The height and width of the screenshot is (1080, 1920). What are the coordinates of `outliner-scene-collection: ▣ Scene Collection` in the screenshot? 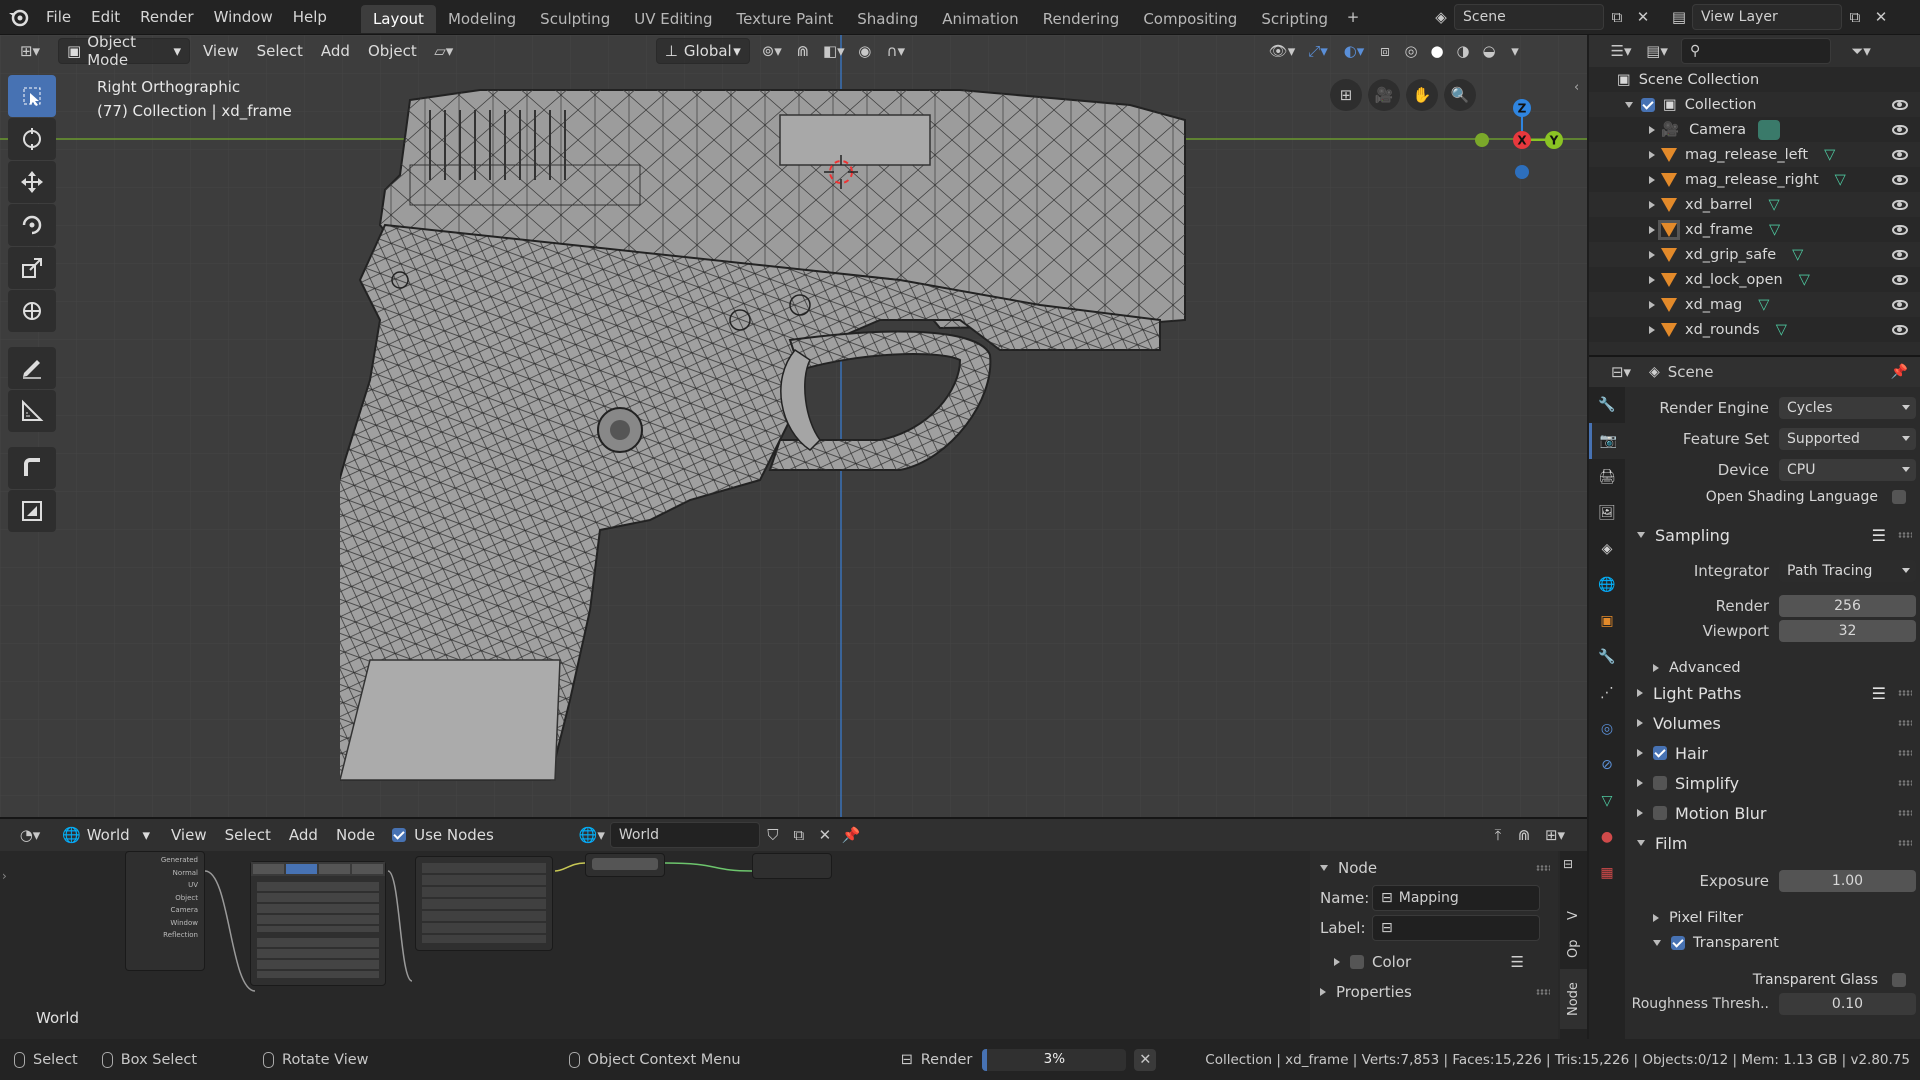 It's located at (1754, 79).